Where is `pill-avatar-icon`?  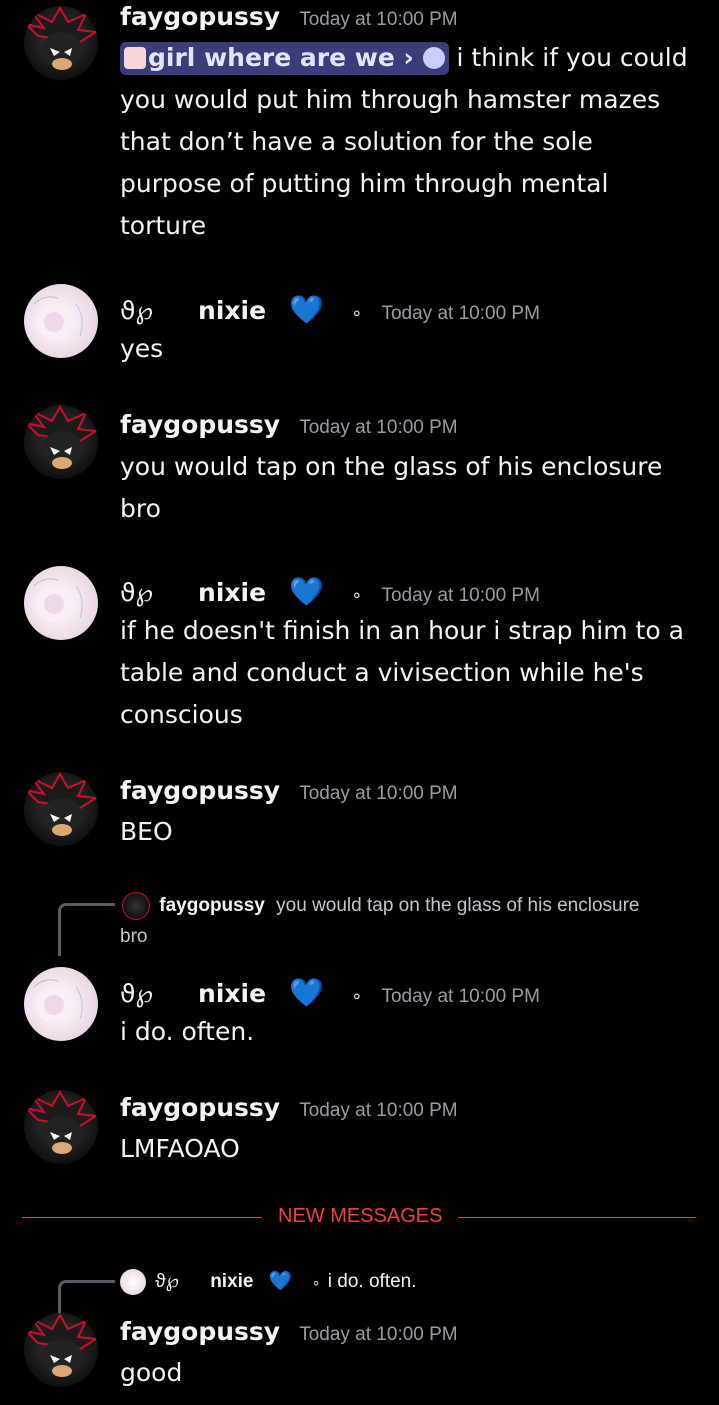 pill-avatar-icon is located at coordinates (135, 58).